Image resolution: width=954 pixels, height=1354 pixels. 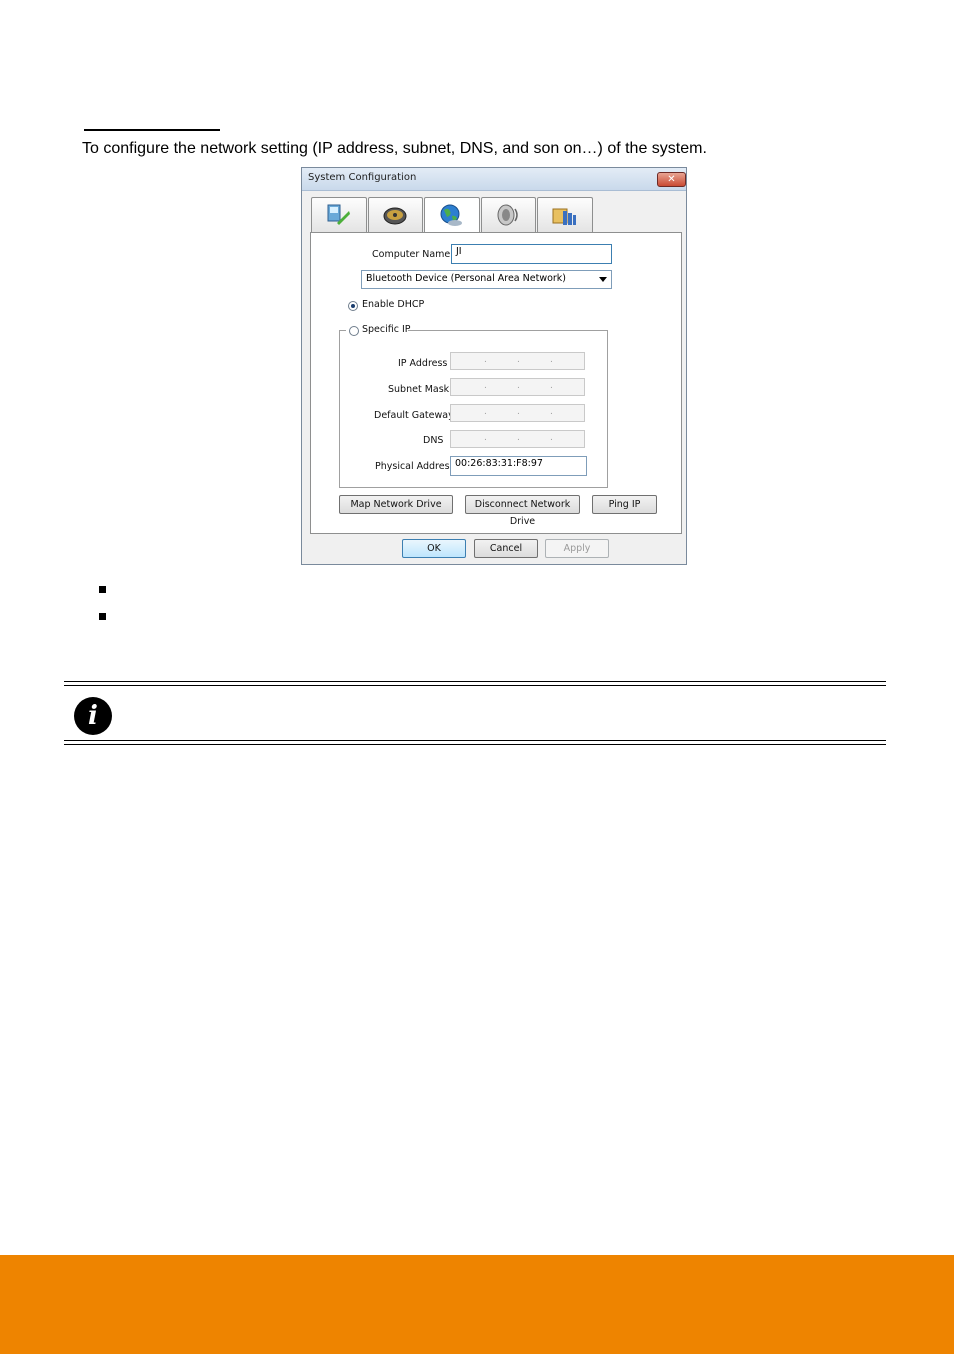 What do you see at coordinates (624, 504) in the screenshot?
I see `ping-ip-button: Ping IP` at bounding box center [624, 504].